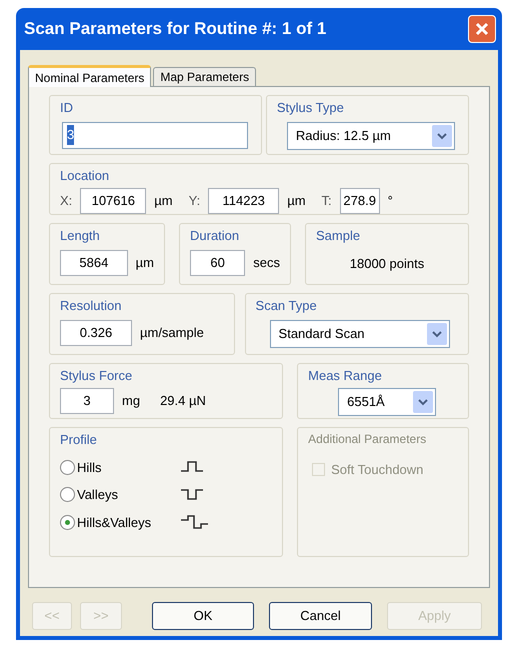 The height and width of the screenshot is (645, 508). What do you see at coordinates (215, 236) in the screenshot?
I see `group-label: Duration` at bounding box center [215, 236].